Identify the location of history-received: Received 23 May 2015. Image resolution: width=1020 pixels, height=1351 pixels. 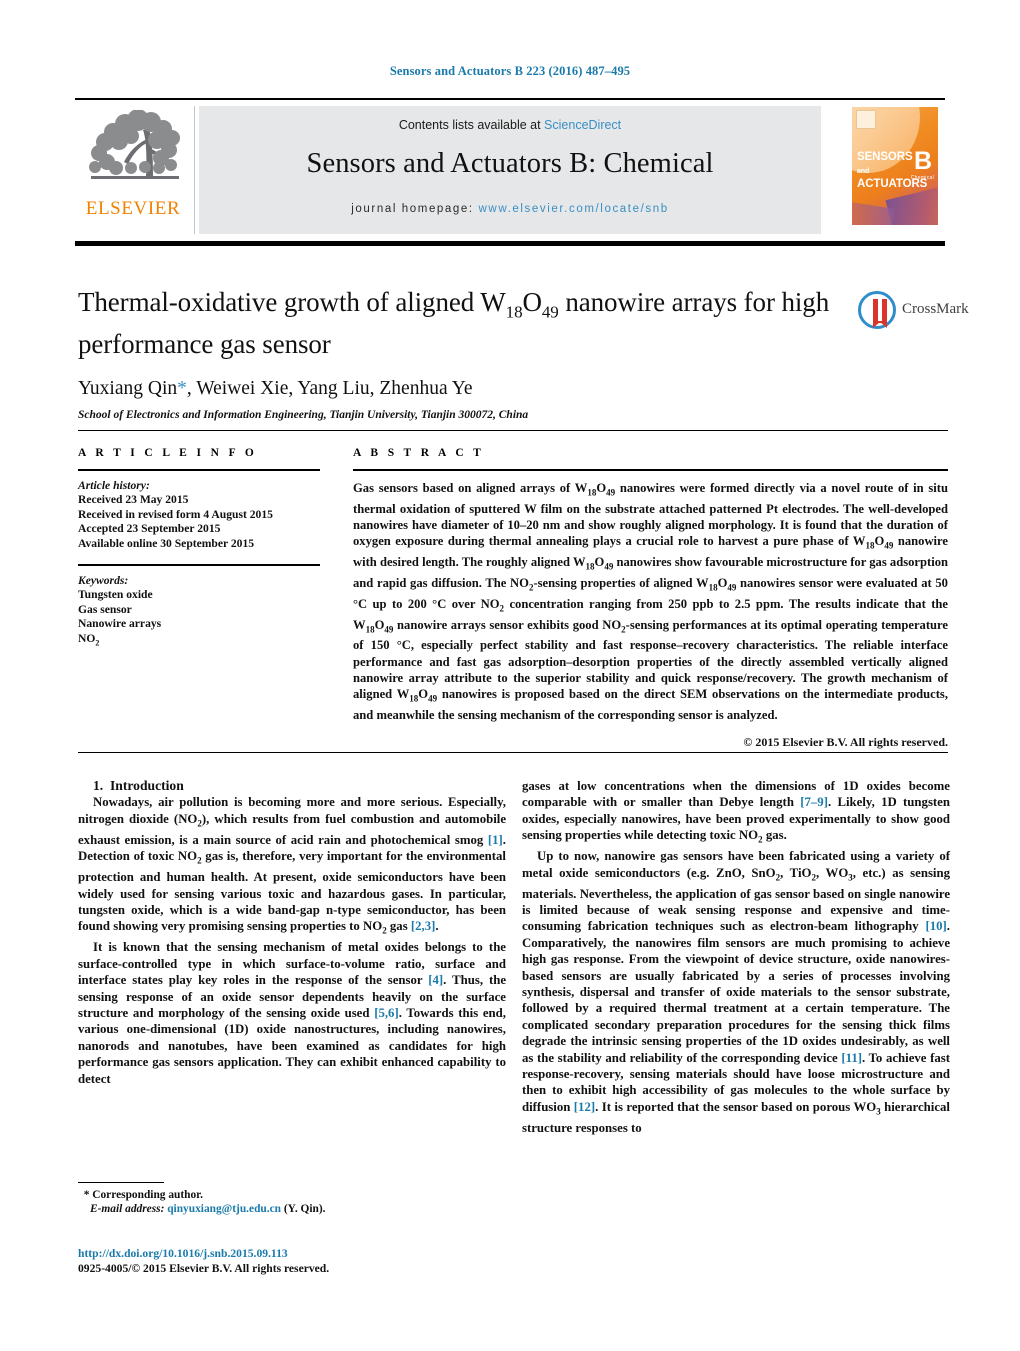
(133, 500).